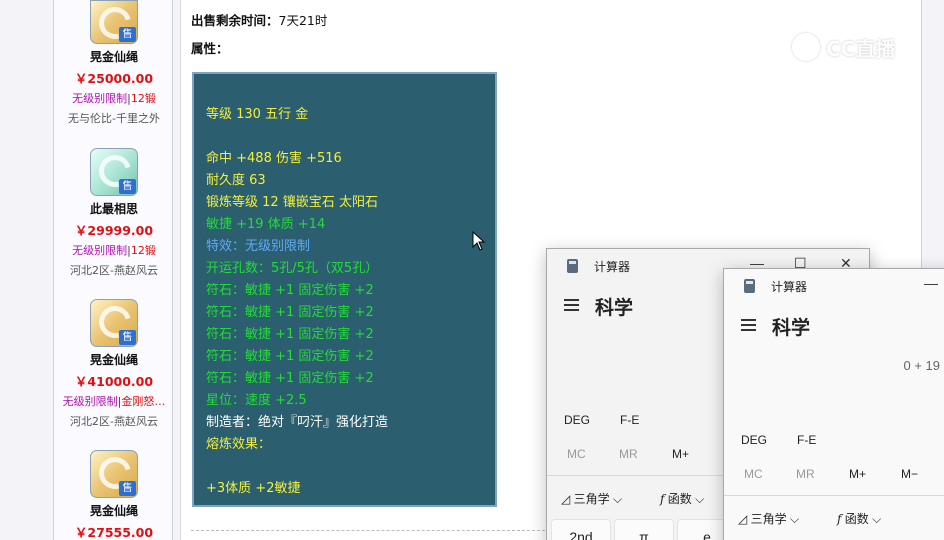 This screenshot has width=944, height=540. Describe the element at coordinates (239, 444) in the screenshot. I see `attribute-line: 熔炼效果：` at that location.